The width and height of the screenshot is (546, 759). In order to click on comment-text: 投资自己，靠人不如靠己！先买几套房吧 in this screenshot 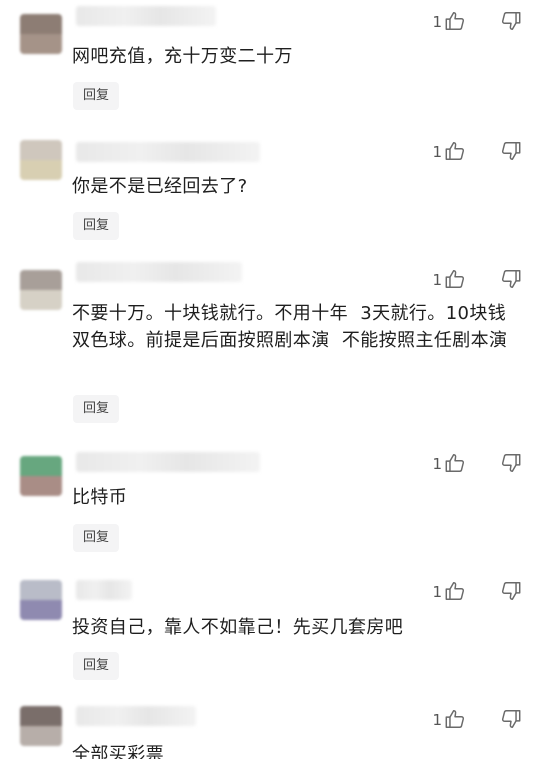, I will do `click(238, 627)`.